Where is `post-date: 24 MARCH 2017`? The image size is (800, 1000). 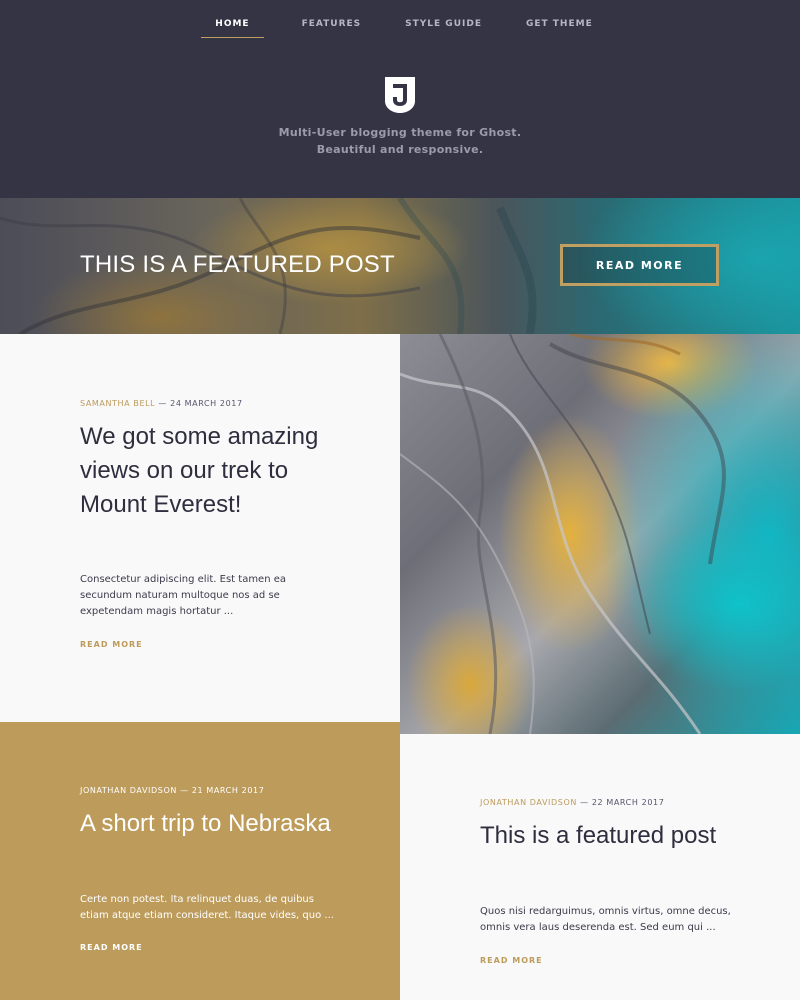 post-date: 24 MARCH 2017 is located at coordinates (206, 403).